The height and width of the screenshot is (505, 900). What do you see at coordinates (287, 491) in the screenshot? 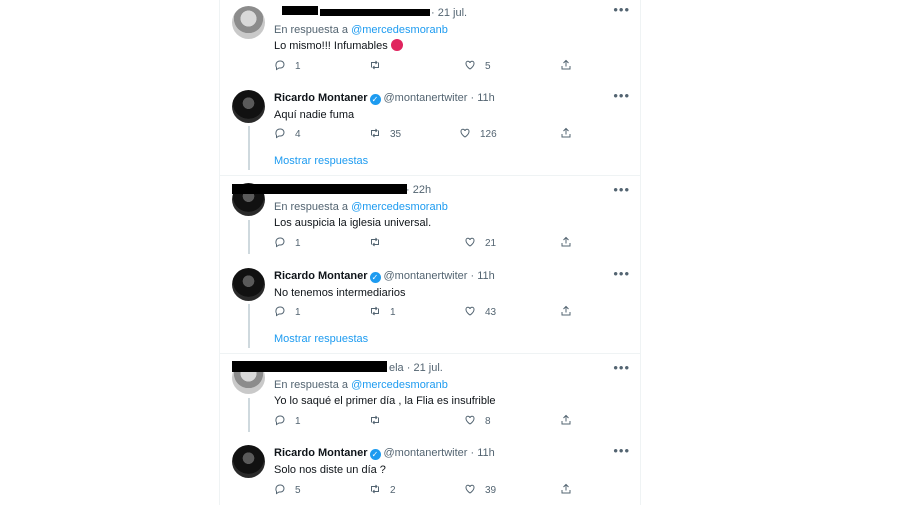
I see `reply-button: 5` at bounding box center [287, 491].